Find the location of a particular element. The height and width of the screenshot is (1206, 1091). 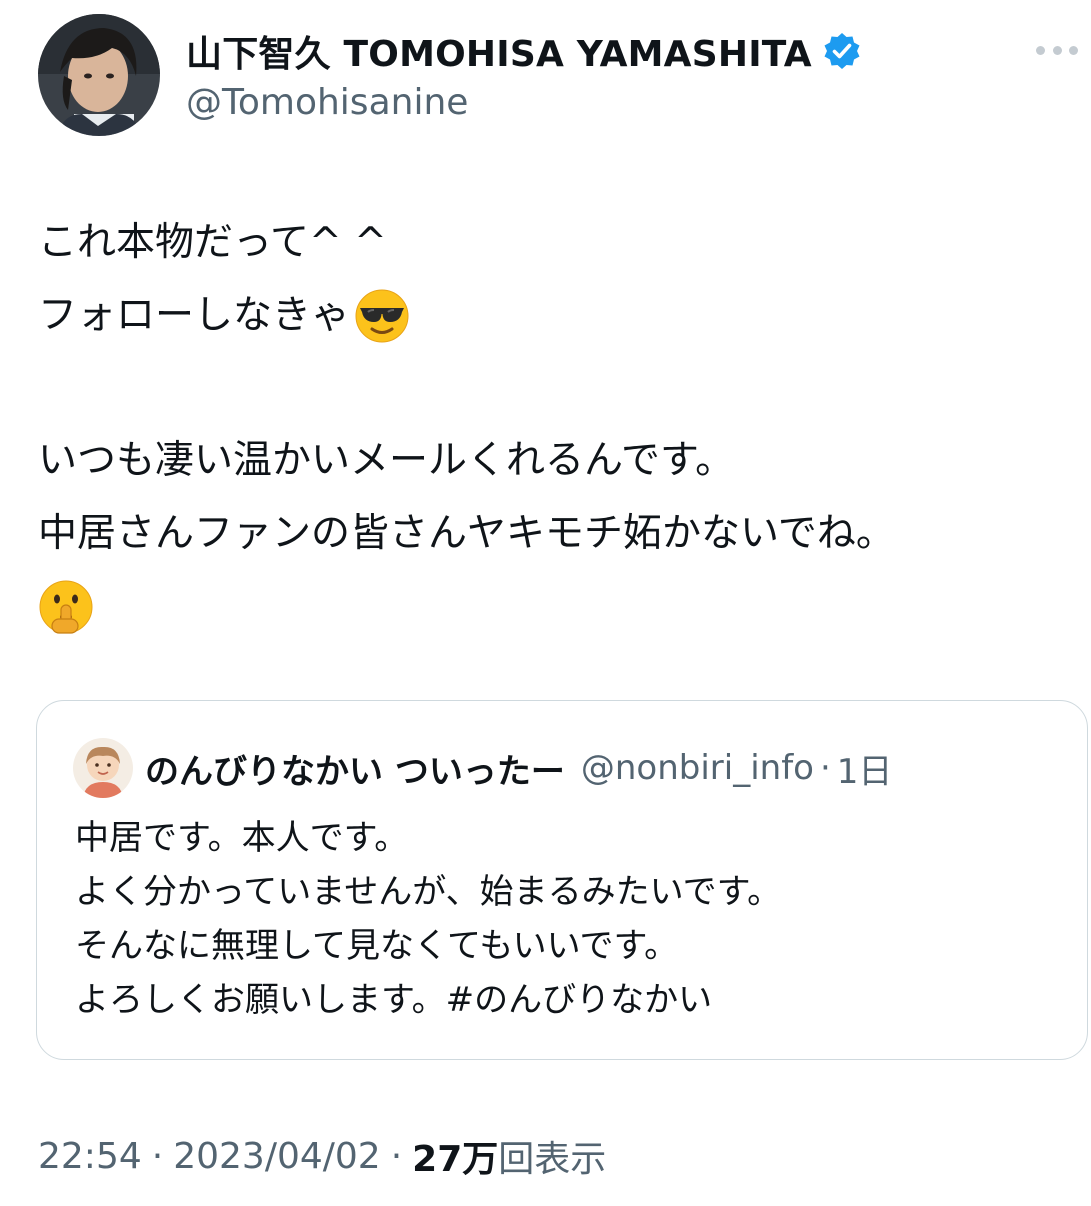

quoted-author-avatar is located at coordinates (103, 768).